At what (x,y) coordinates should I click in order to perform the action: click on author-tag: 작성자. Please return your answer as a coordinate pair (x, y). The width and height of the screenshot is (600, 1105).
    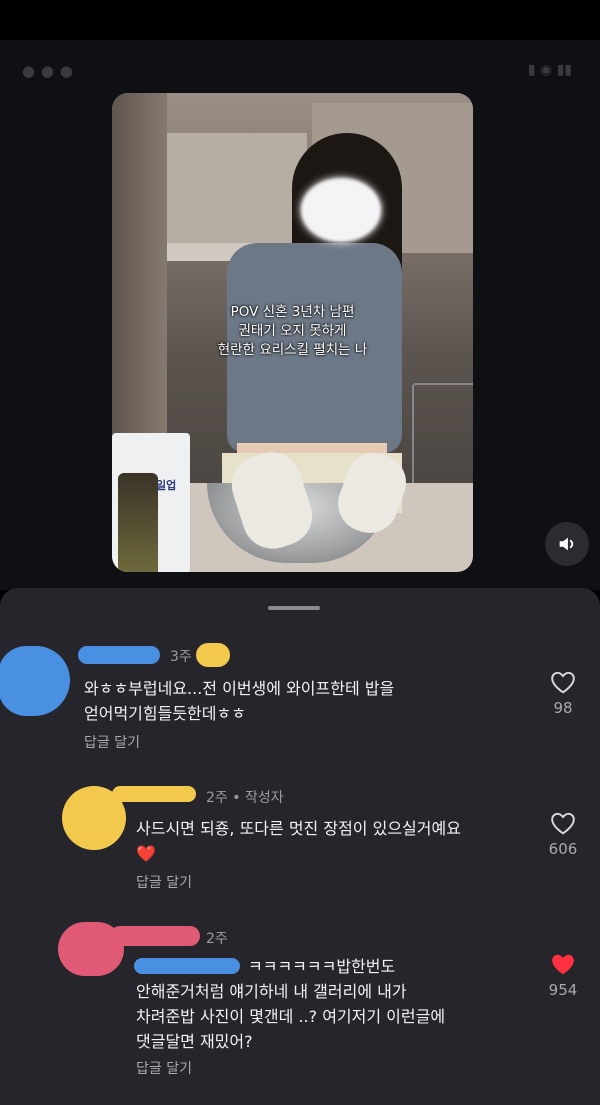
    Looking at the image, I should click on (264, 798).